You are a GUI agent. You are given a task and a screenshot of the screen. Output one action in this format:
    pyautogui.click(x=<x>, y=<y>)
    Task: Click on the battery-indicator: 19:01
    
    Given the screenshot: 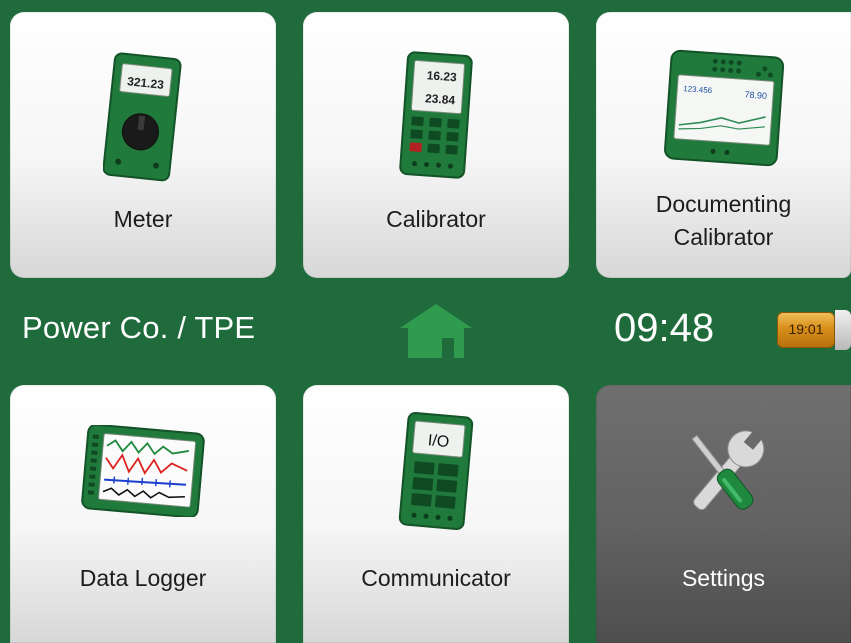 What is the action you would take?
    pyautogui.click(x=814, y=330)
    